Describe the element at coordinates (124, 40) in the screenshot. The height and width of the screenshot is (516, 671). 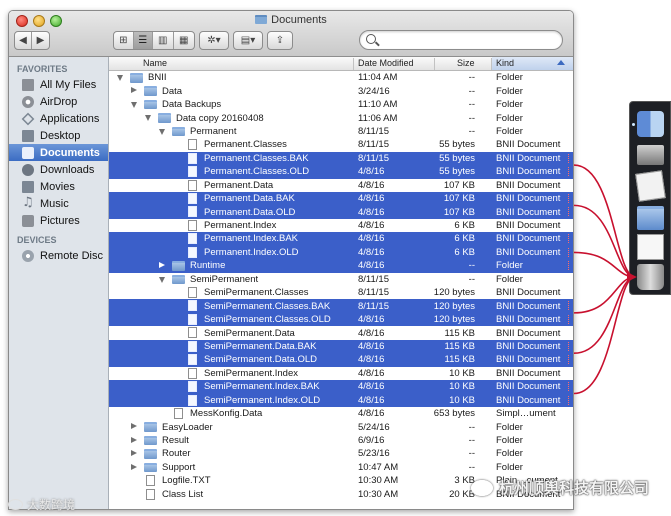
I see `icon-view-button: ⊞` at that location.